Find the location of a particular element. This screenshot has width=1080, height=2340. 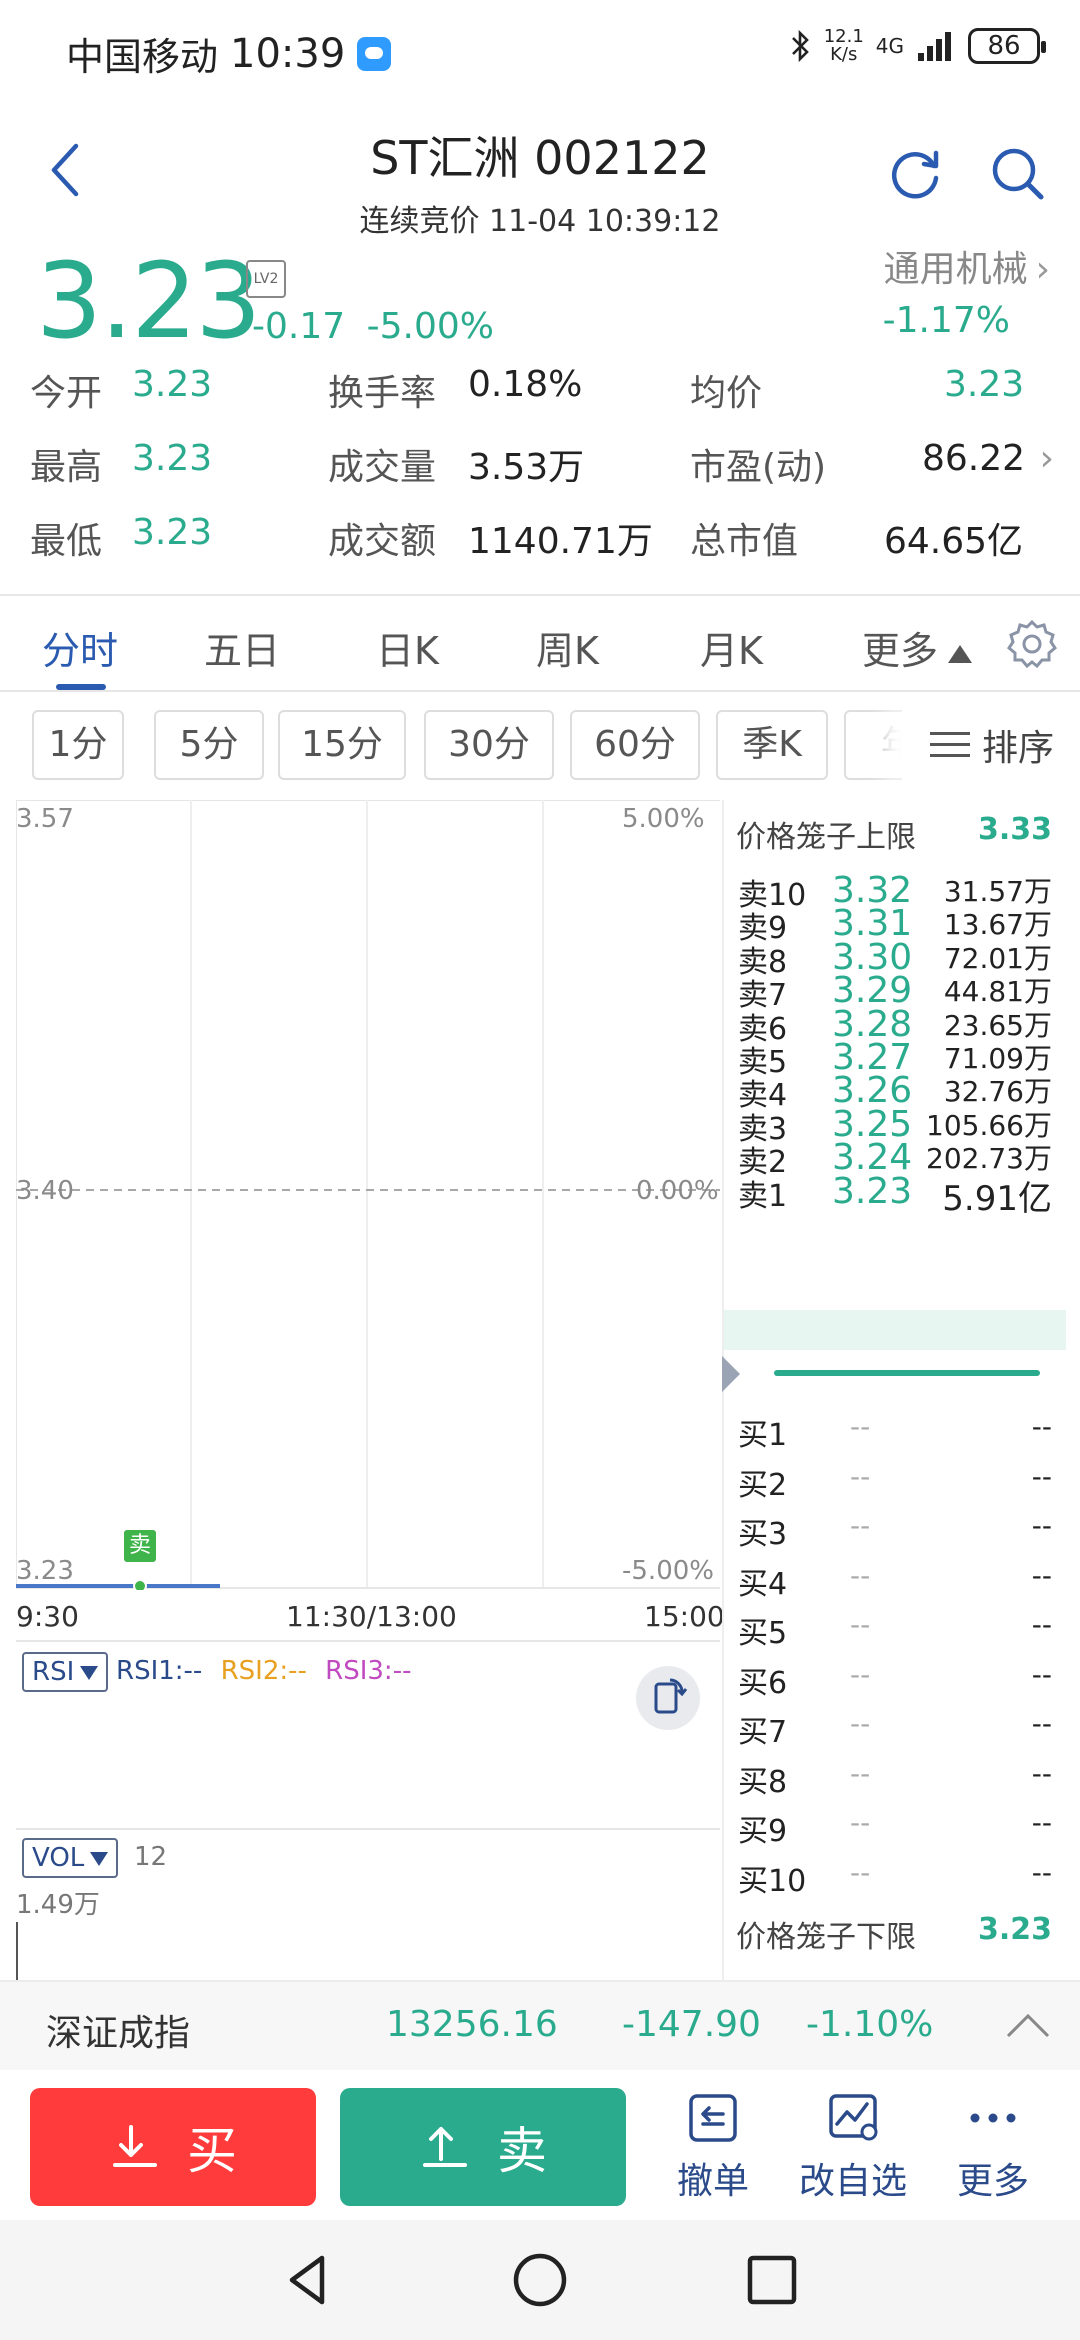

bid-level: 买9 is located at coordinates (763, 1831).